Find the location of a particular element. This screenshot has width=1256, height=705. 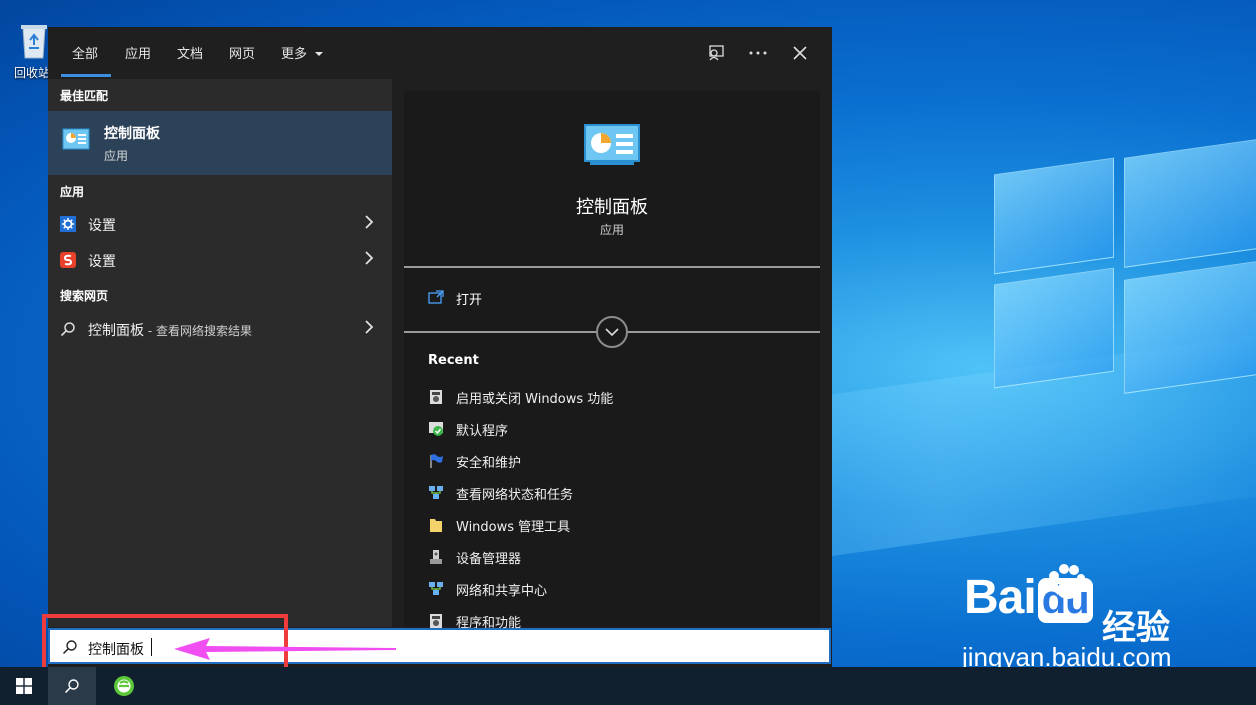

close-button is located at coordinates (800, 53).